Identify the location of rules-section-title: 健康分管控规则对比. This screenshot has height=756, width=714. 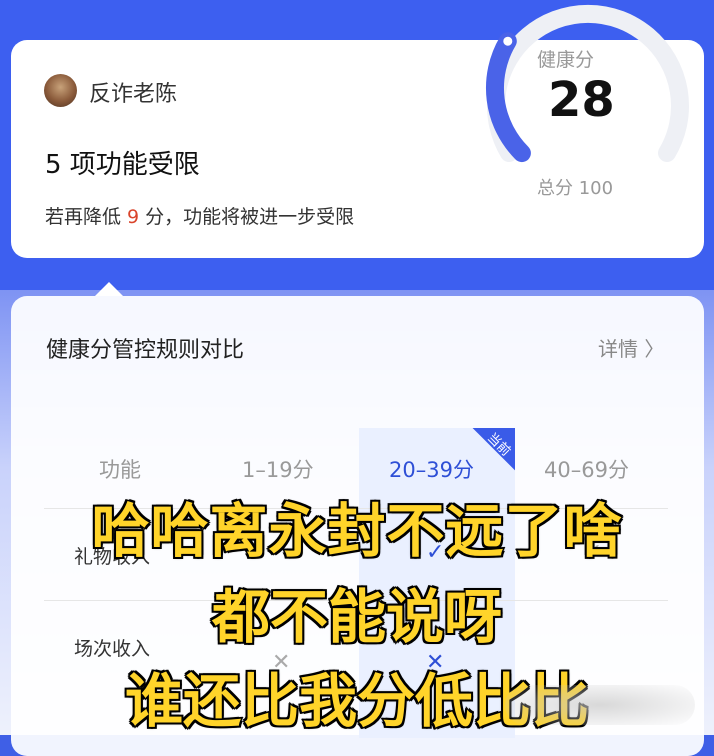
(145, 350).